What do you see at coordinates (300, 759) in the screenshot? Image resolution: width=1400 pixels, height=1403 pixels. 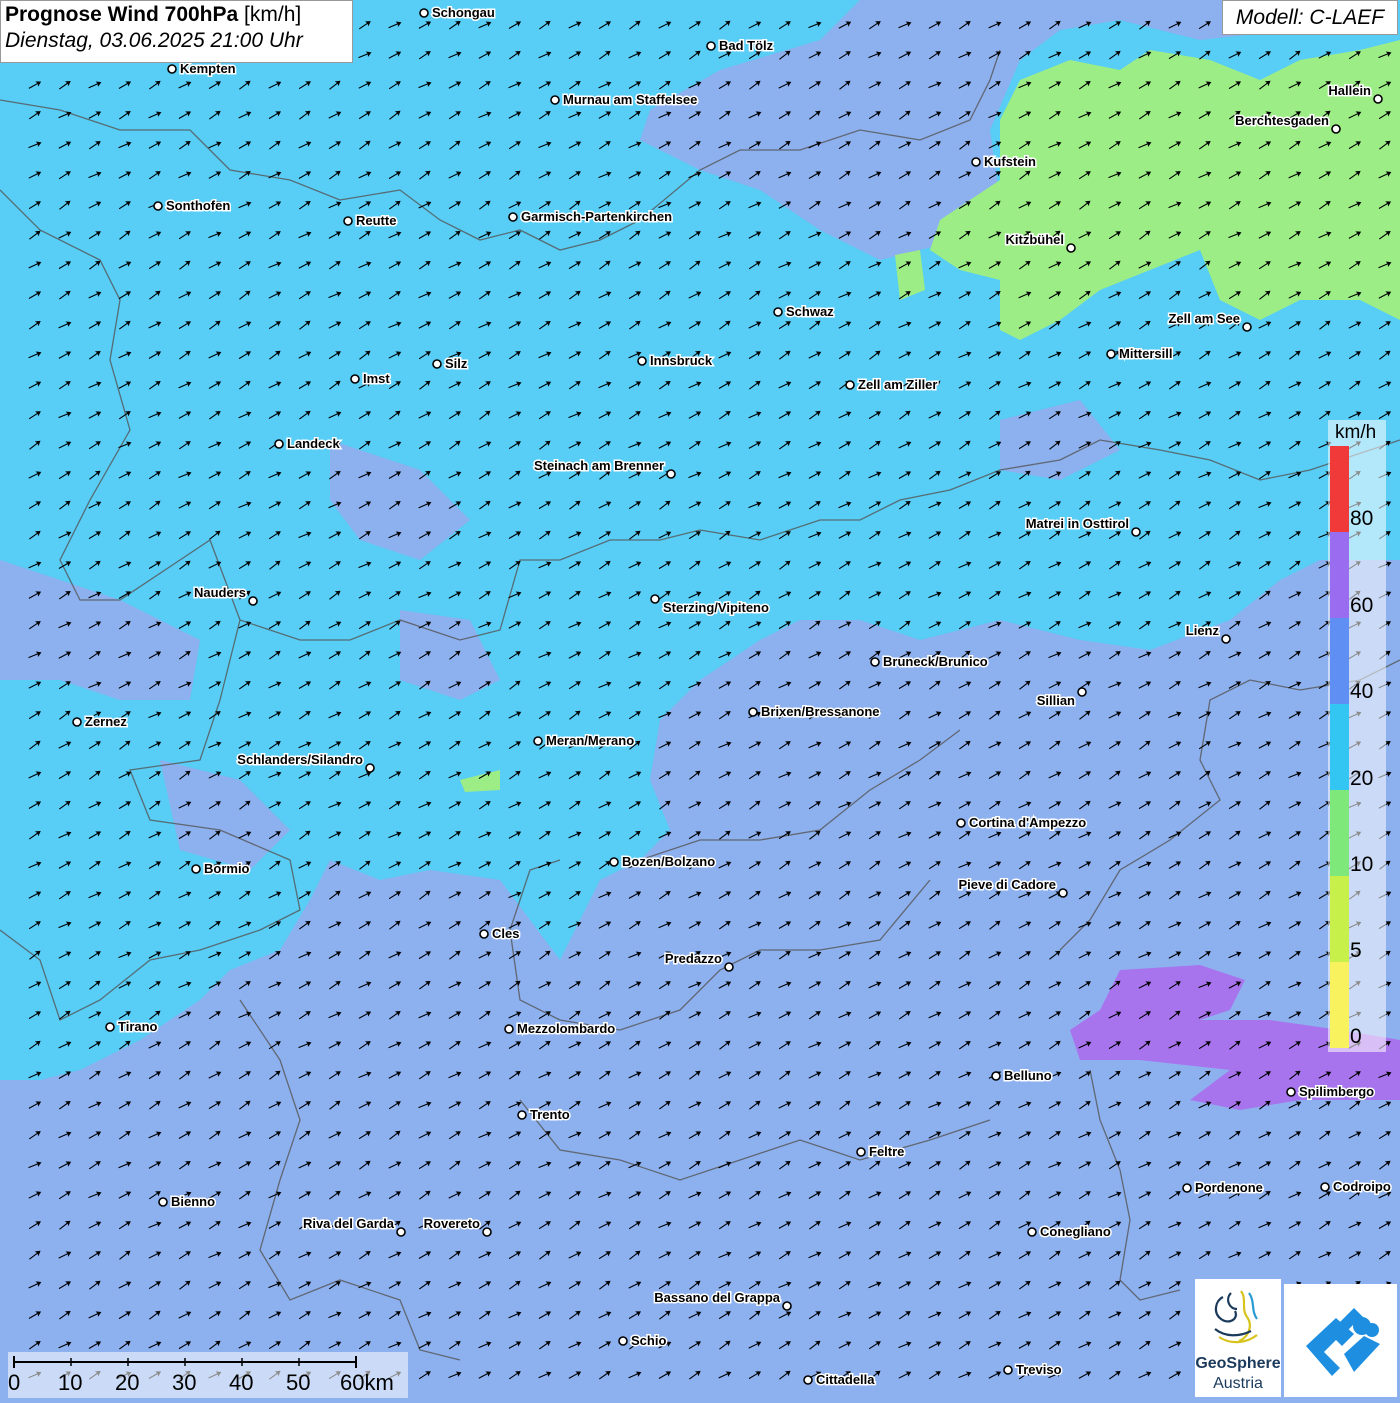 I see `city-label: Schlanders/Silandro` at bounding box center [300, 759].